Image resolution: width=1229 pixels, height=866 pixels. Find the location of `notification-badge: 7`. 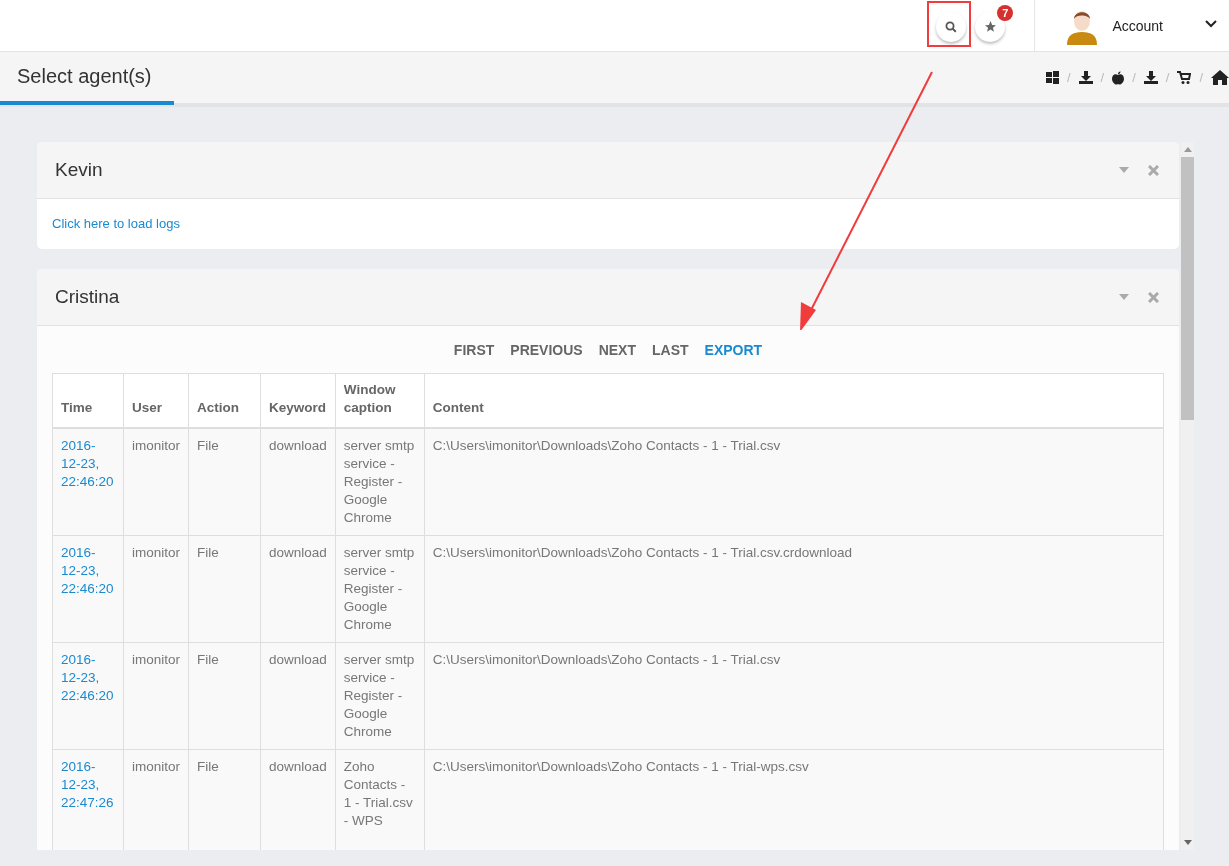

notification-badge: 7 is located at coordinates (1005, 12).